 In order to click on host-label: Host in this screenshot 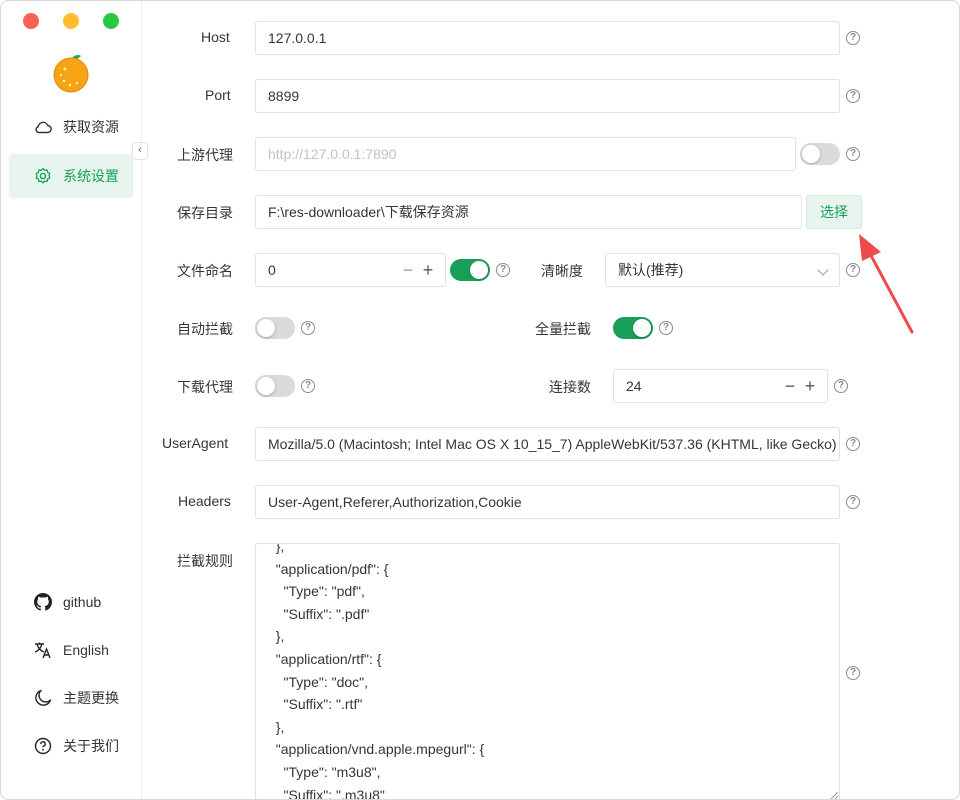, I will do `click(215, 37)`.